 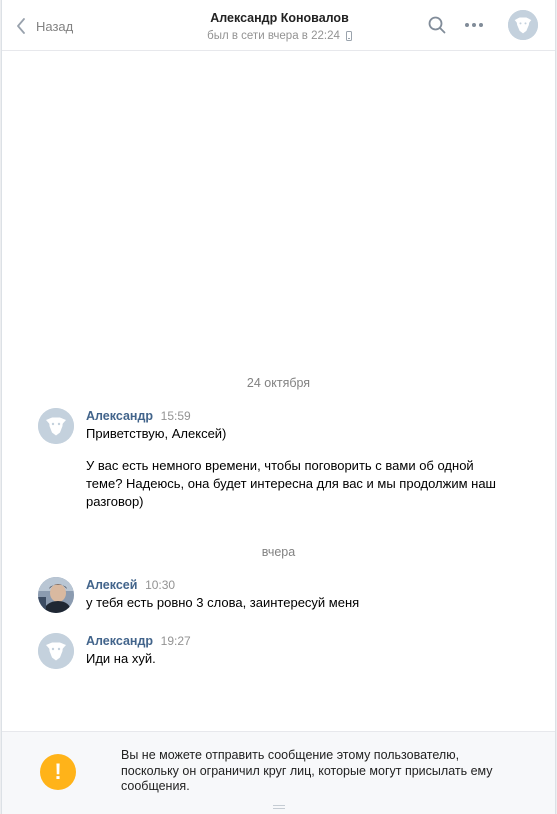 I want to click on author-name: Алексей, so click(x=111, y=585).